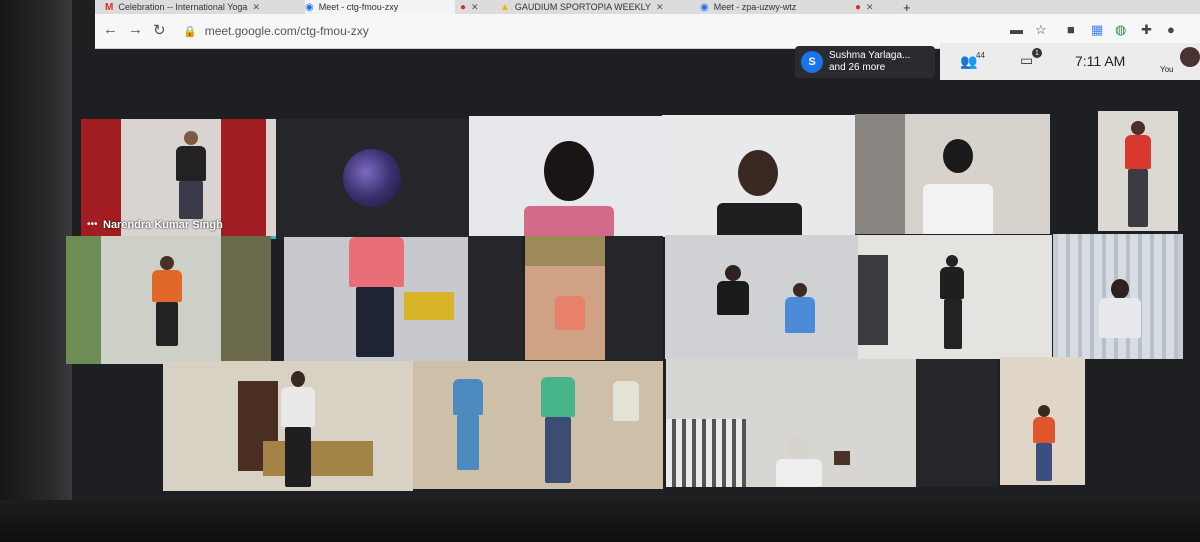 This screenshot has width=1200, height=542. Describe the element at coordinates (83, 300) in the screenshot. I see `door-green` at that location.